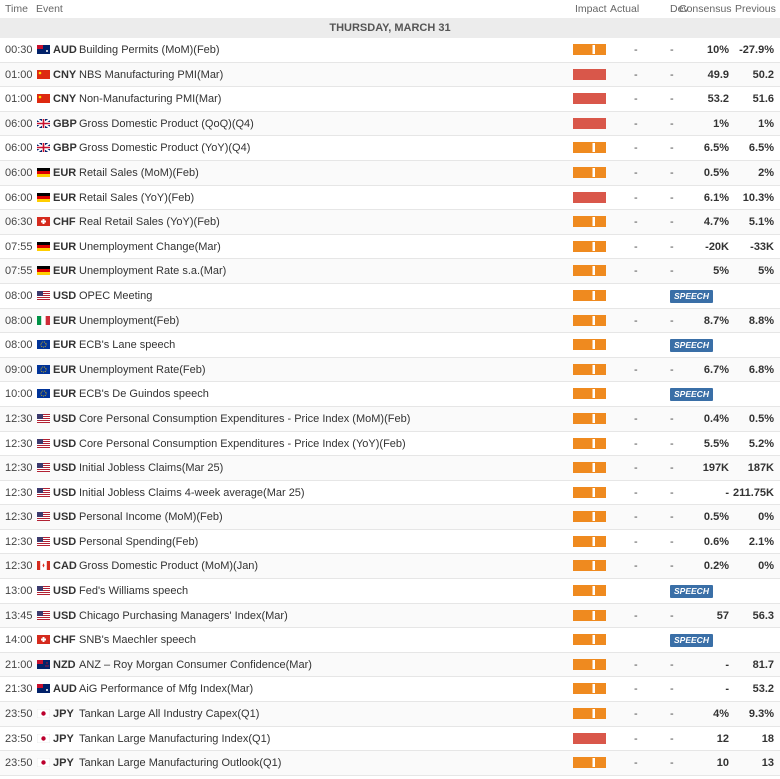  What do you see at coordinates (164, 148) in the screenshot?
I see `event-name: Gross Domestic Product (YoY)(Q4)` at bounding box center [164, 148].